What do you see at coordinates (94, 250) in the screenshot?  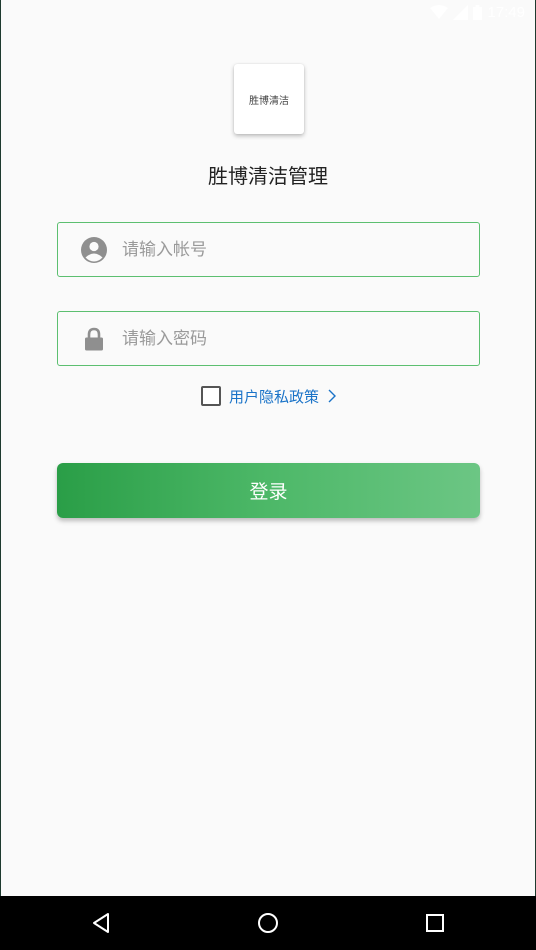 I see `account-circle-icon` at bounding box center [94, 250].